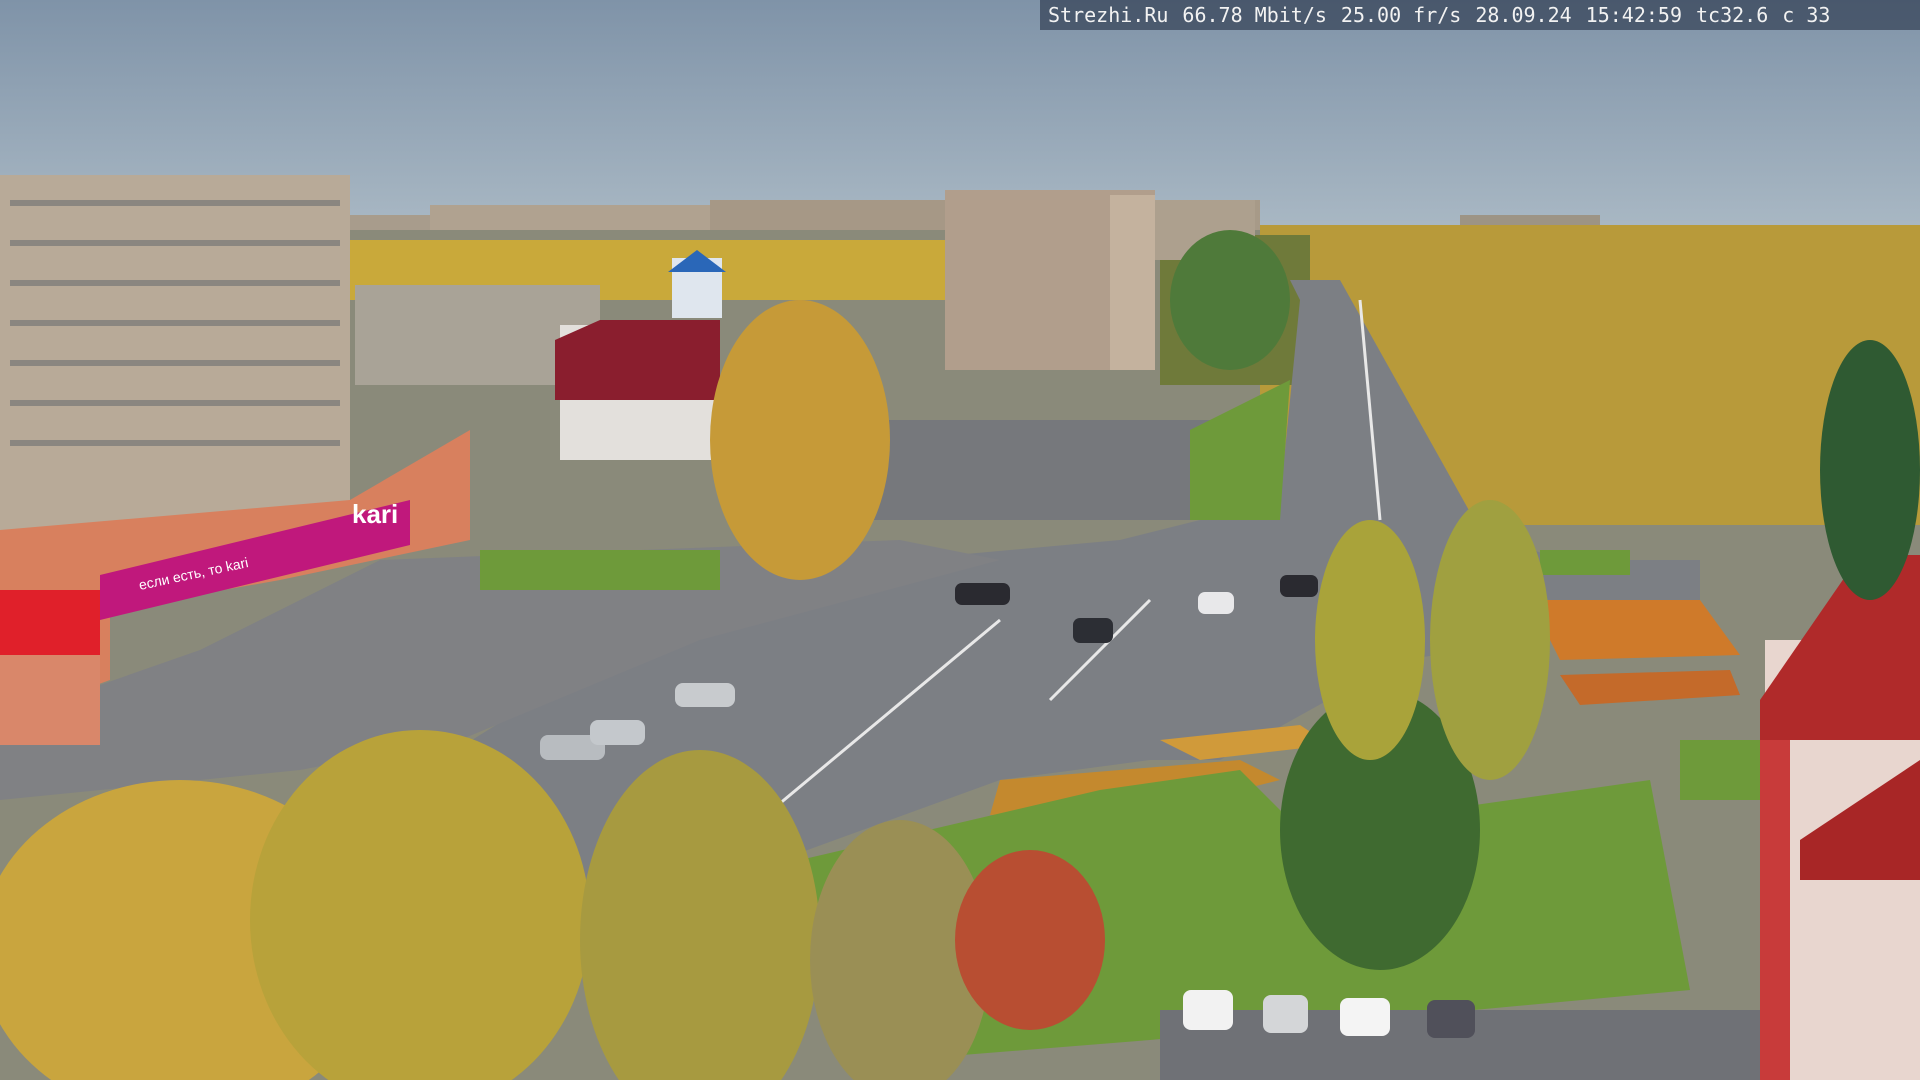 Image resolution: width=1920 pixels, height=1080 pixels. Describe the element at coordinates (1523, 15) in the screenshot. I see `overlay-date: 28.09.24` at that location.